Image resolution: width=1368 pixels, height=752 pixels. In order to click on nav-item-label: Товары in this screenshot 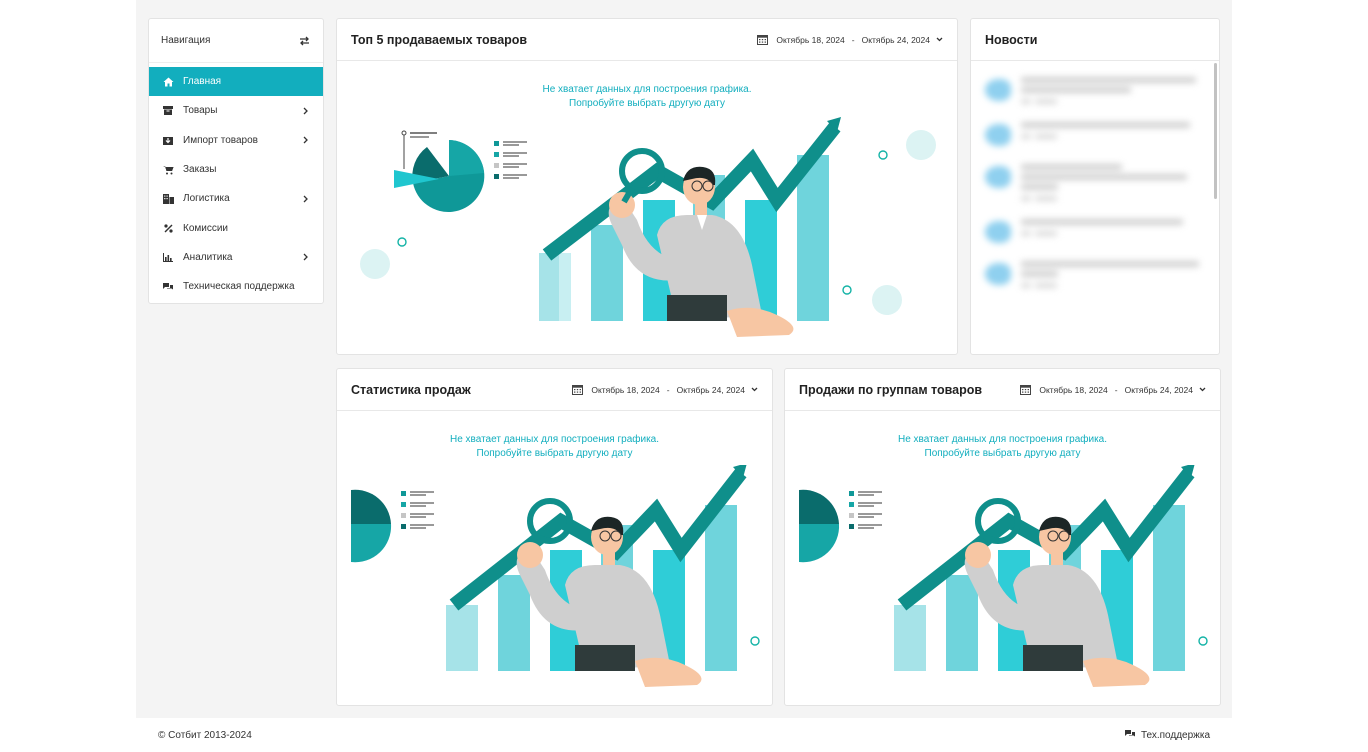, I will do `click(200, 111)`.